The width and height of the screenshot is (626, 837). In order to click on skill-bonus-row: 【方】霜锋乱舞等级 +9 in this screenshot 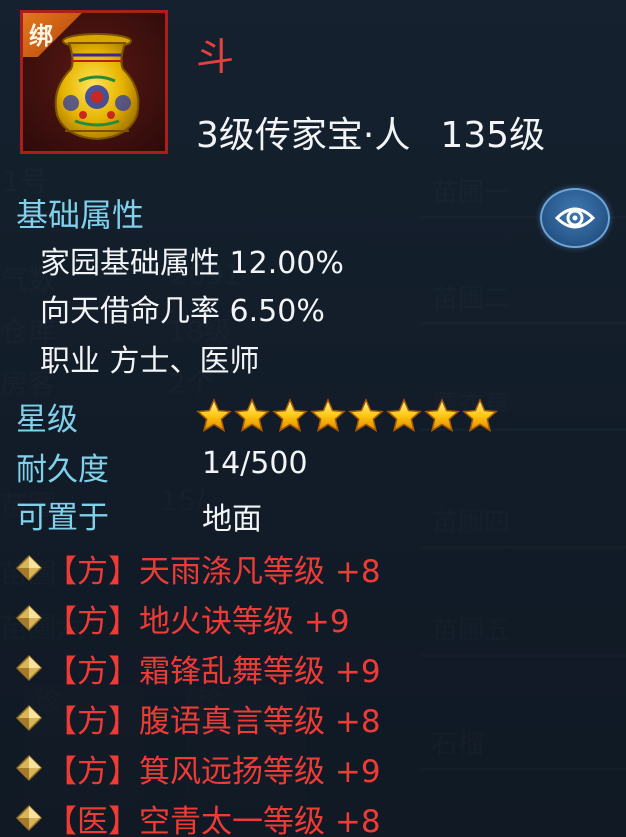, I will do `click(197, 669)`.